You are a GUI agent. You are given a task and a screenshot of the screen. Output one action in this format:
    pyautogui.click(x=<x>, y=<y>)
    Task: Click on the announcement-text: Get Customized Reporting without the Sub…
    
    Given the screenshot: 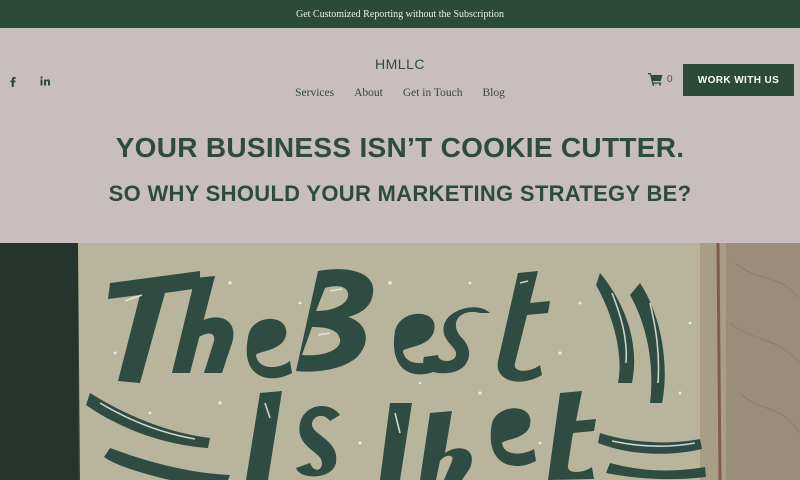 What is the action you would take?
    pyautogui.click(x=400, y=14)
    